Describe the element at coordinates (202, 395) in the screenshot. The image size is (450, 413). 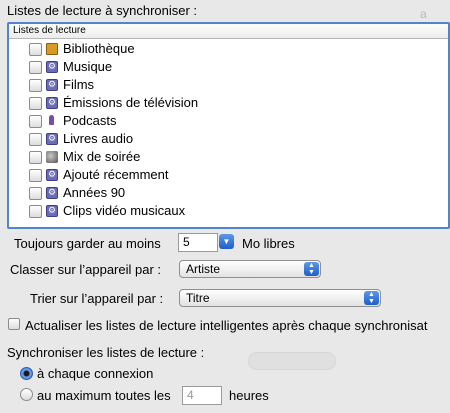
I see `hours-input: 4` at that location.